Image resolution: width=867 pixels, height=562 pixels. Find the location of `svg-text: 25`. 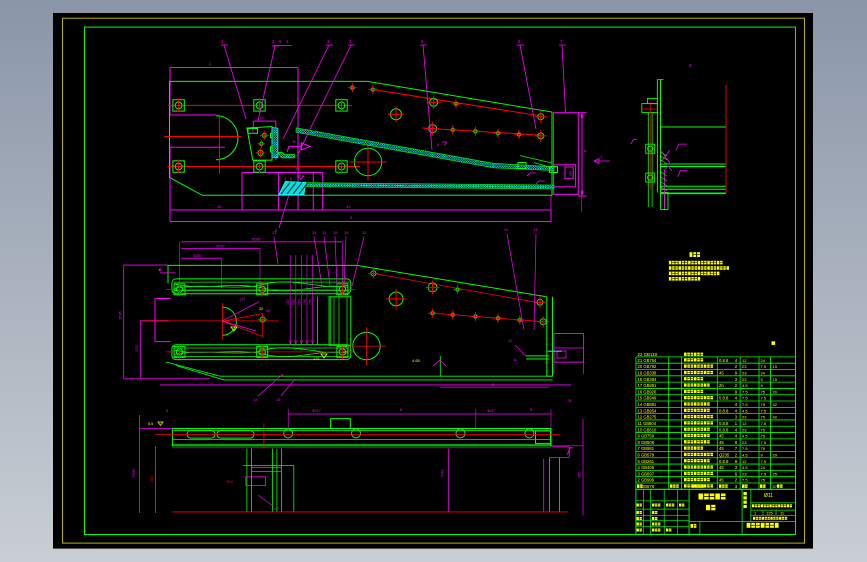

svg-text: 25 is located at coordinates (775, 473).